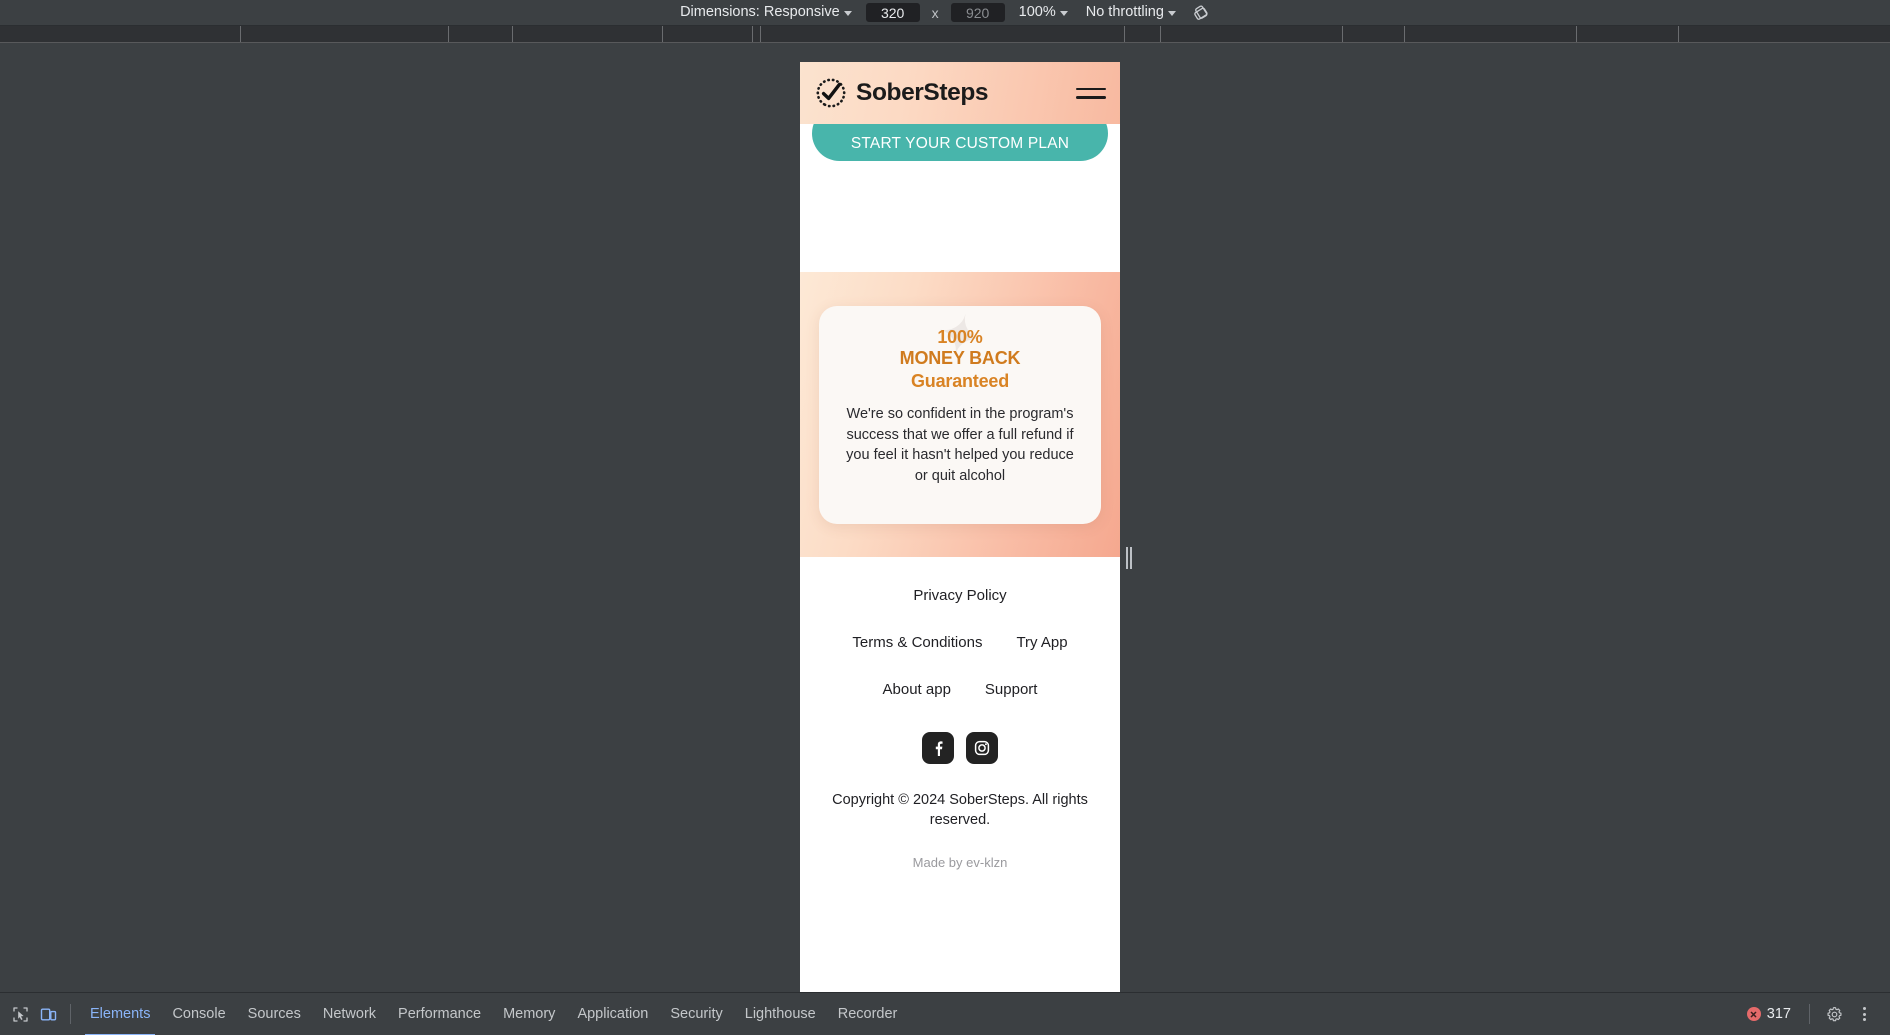 This screenshot has height=1035, width=1890. I want to click on facebook-link, so click(938, 748).